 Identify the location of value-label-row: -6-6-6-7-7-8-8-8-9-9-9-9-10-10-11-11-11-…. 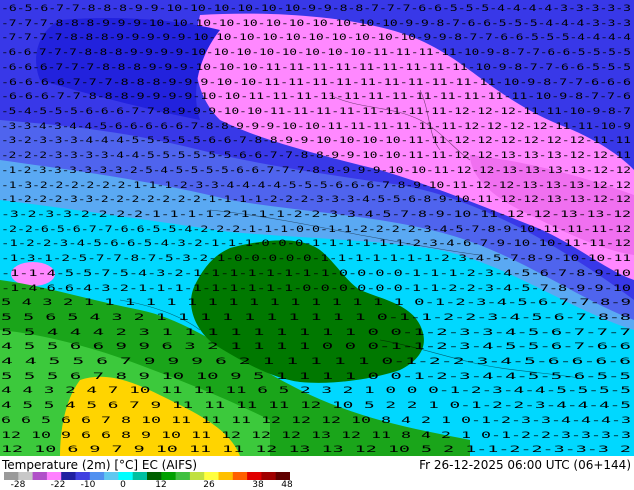
(316, 97).